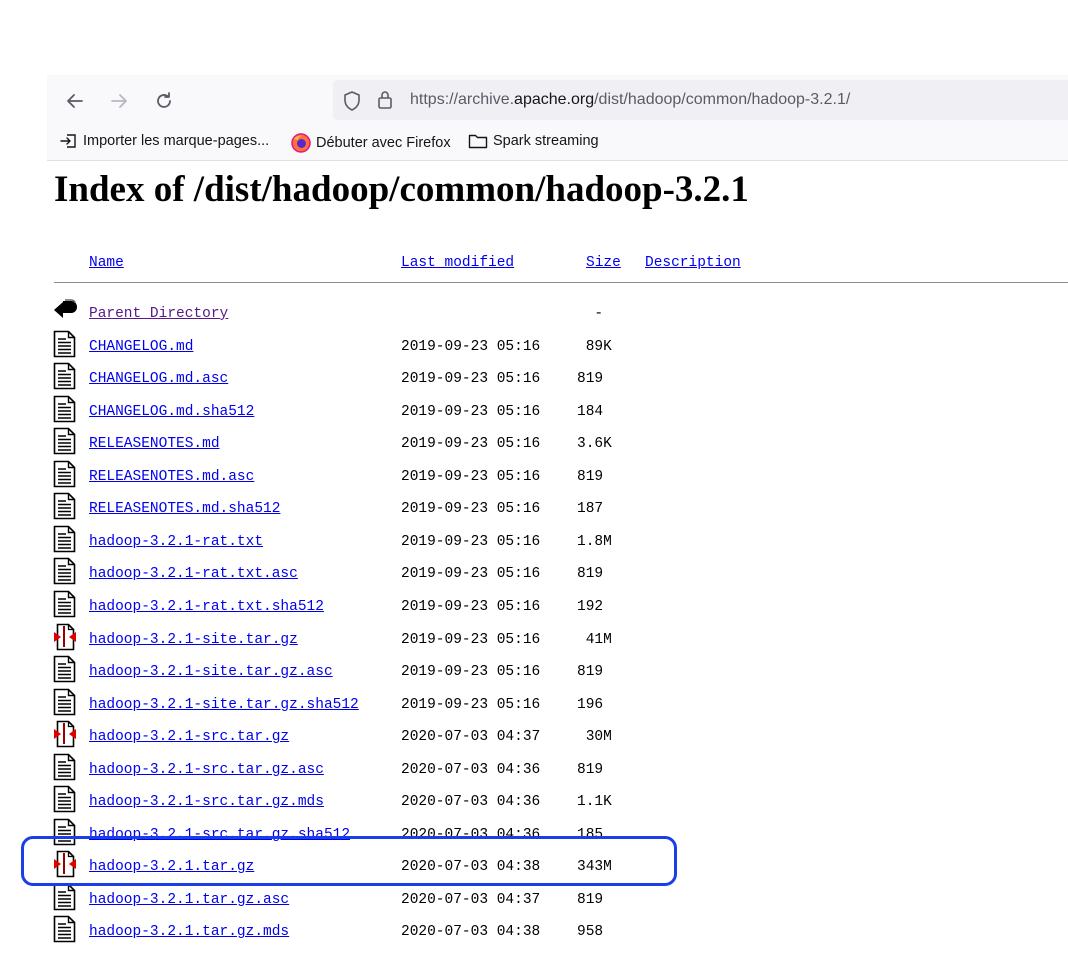 This screenshot has height=957, width=1068. I want to click on archive-file-icon, so click(65, 734).